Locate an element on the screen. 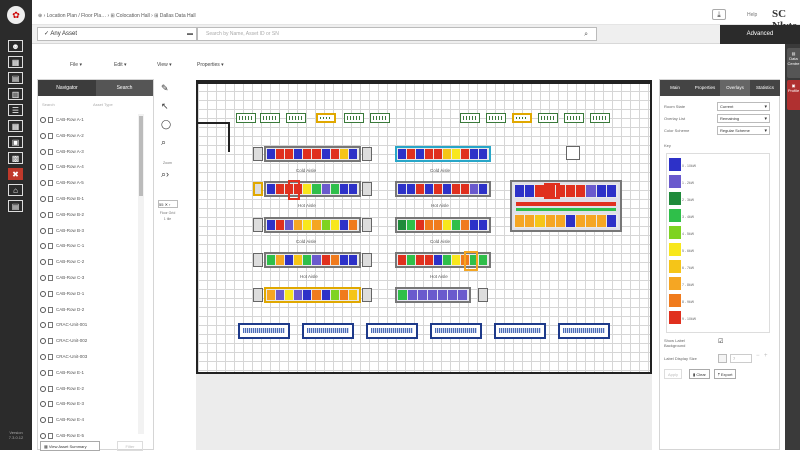 This screenshot has width=800, height=451. plus-icon: + is located at coordinates (766, 356).